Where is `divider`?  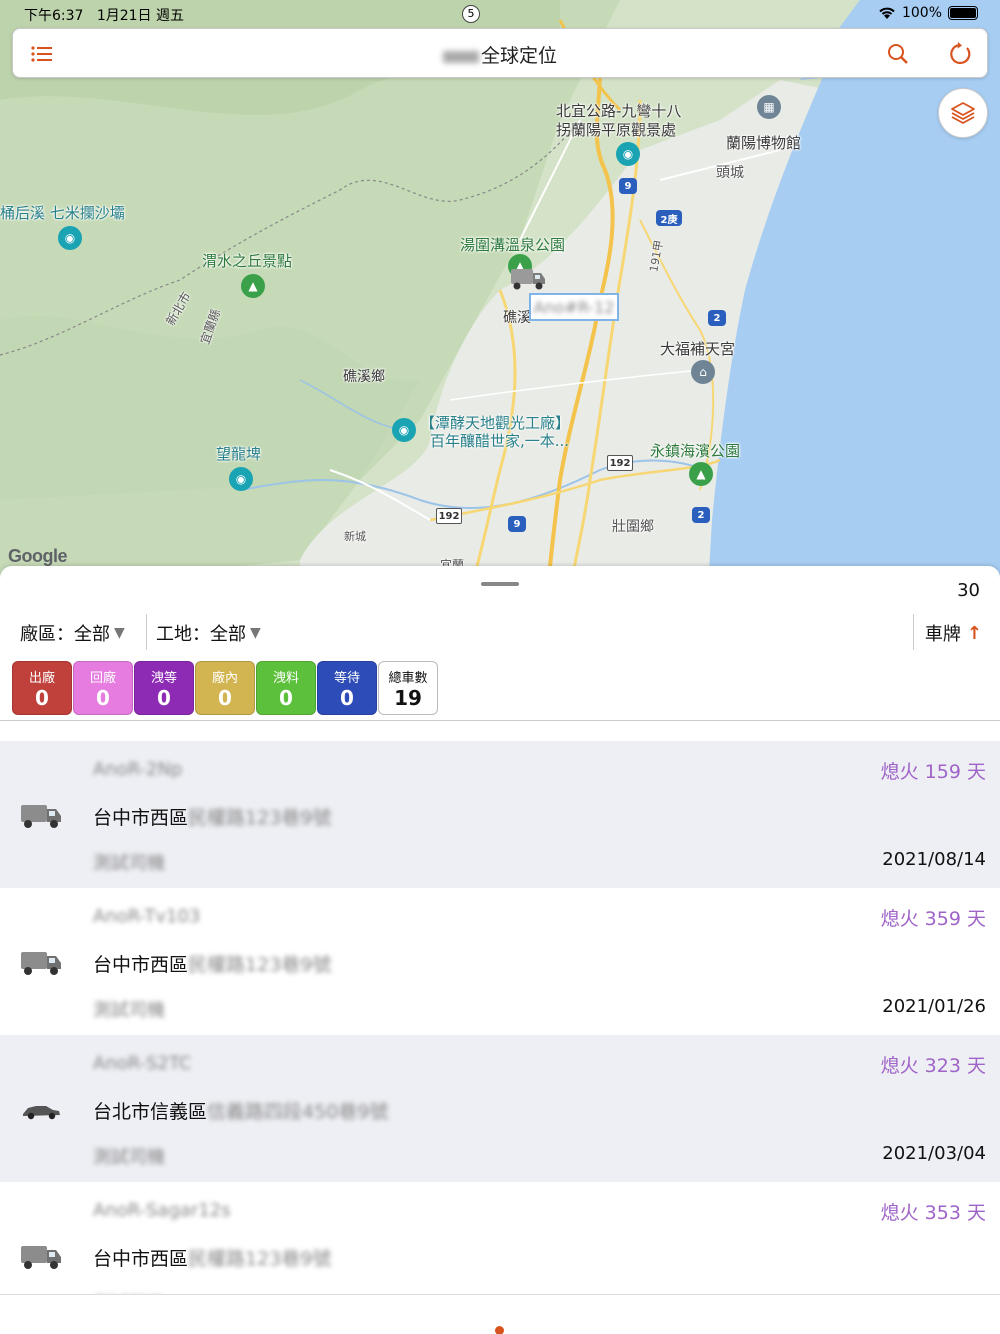
divider is located at coordinates (146, 632).